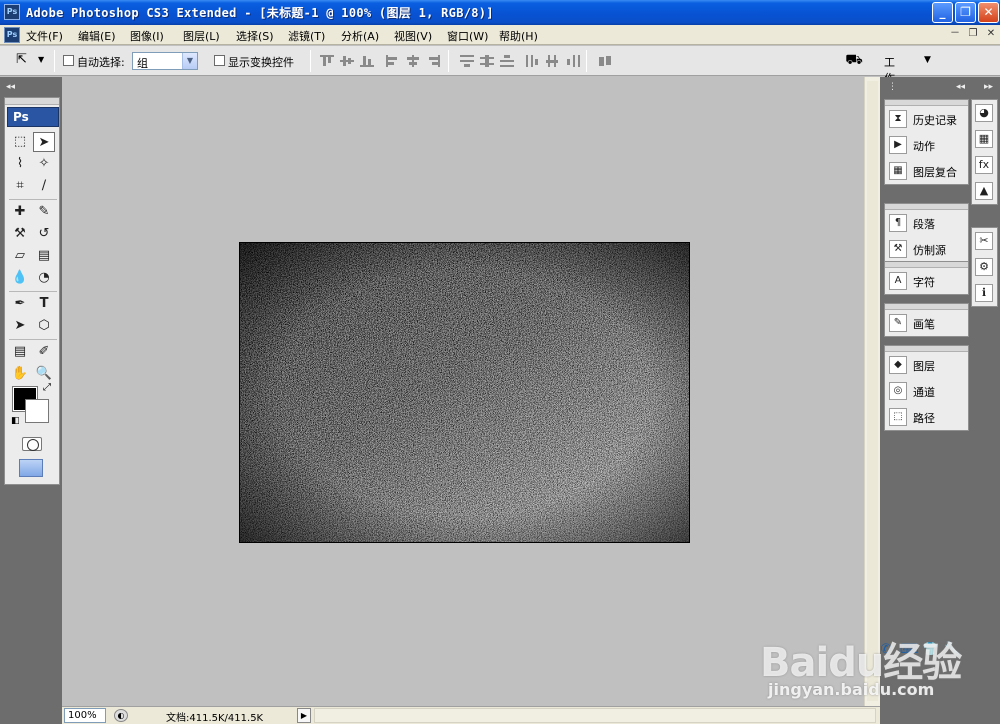 The width and height of the screenshot is (1000, 724). I want to click on brush-tool: ✎, so click(44, 212).